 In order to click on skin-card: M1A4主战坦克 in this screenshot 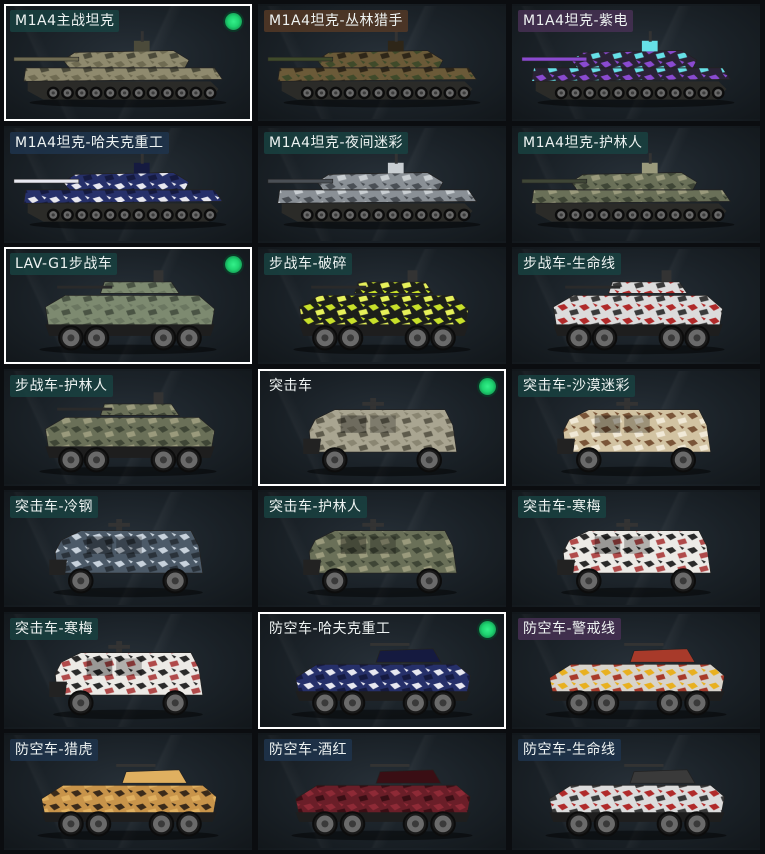, I will do `click(128, 62)`.